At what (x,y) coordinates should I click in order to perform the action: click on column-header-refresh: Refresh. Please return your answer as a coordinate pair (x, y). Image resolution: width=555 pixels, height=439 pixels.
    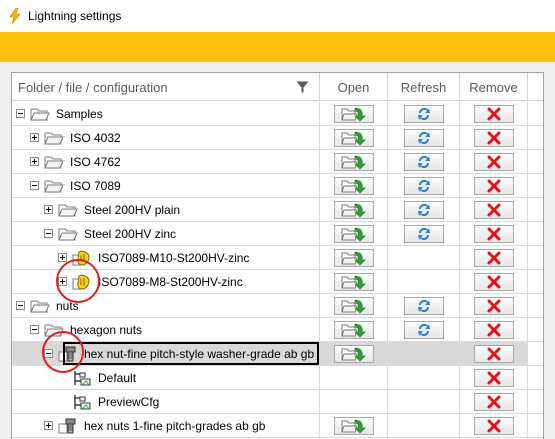
    Looking at the image, I should click on (424, 87).